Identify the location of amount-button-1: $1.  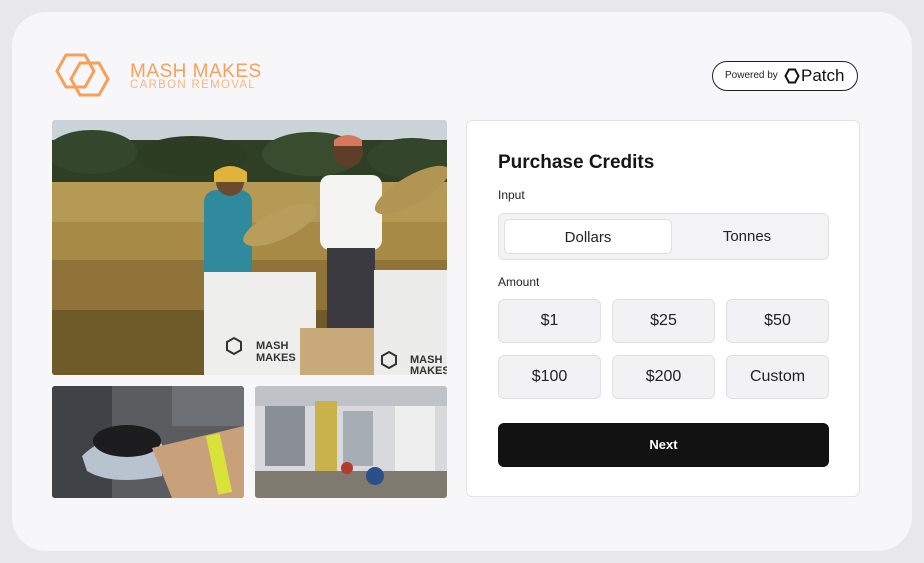
(549, 321).